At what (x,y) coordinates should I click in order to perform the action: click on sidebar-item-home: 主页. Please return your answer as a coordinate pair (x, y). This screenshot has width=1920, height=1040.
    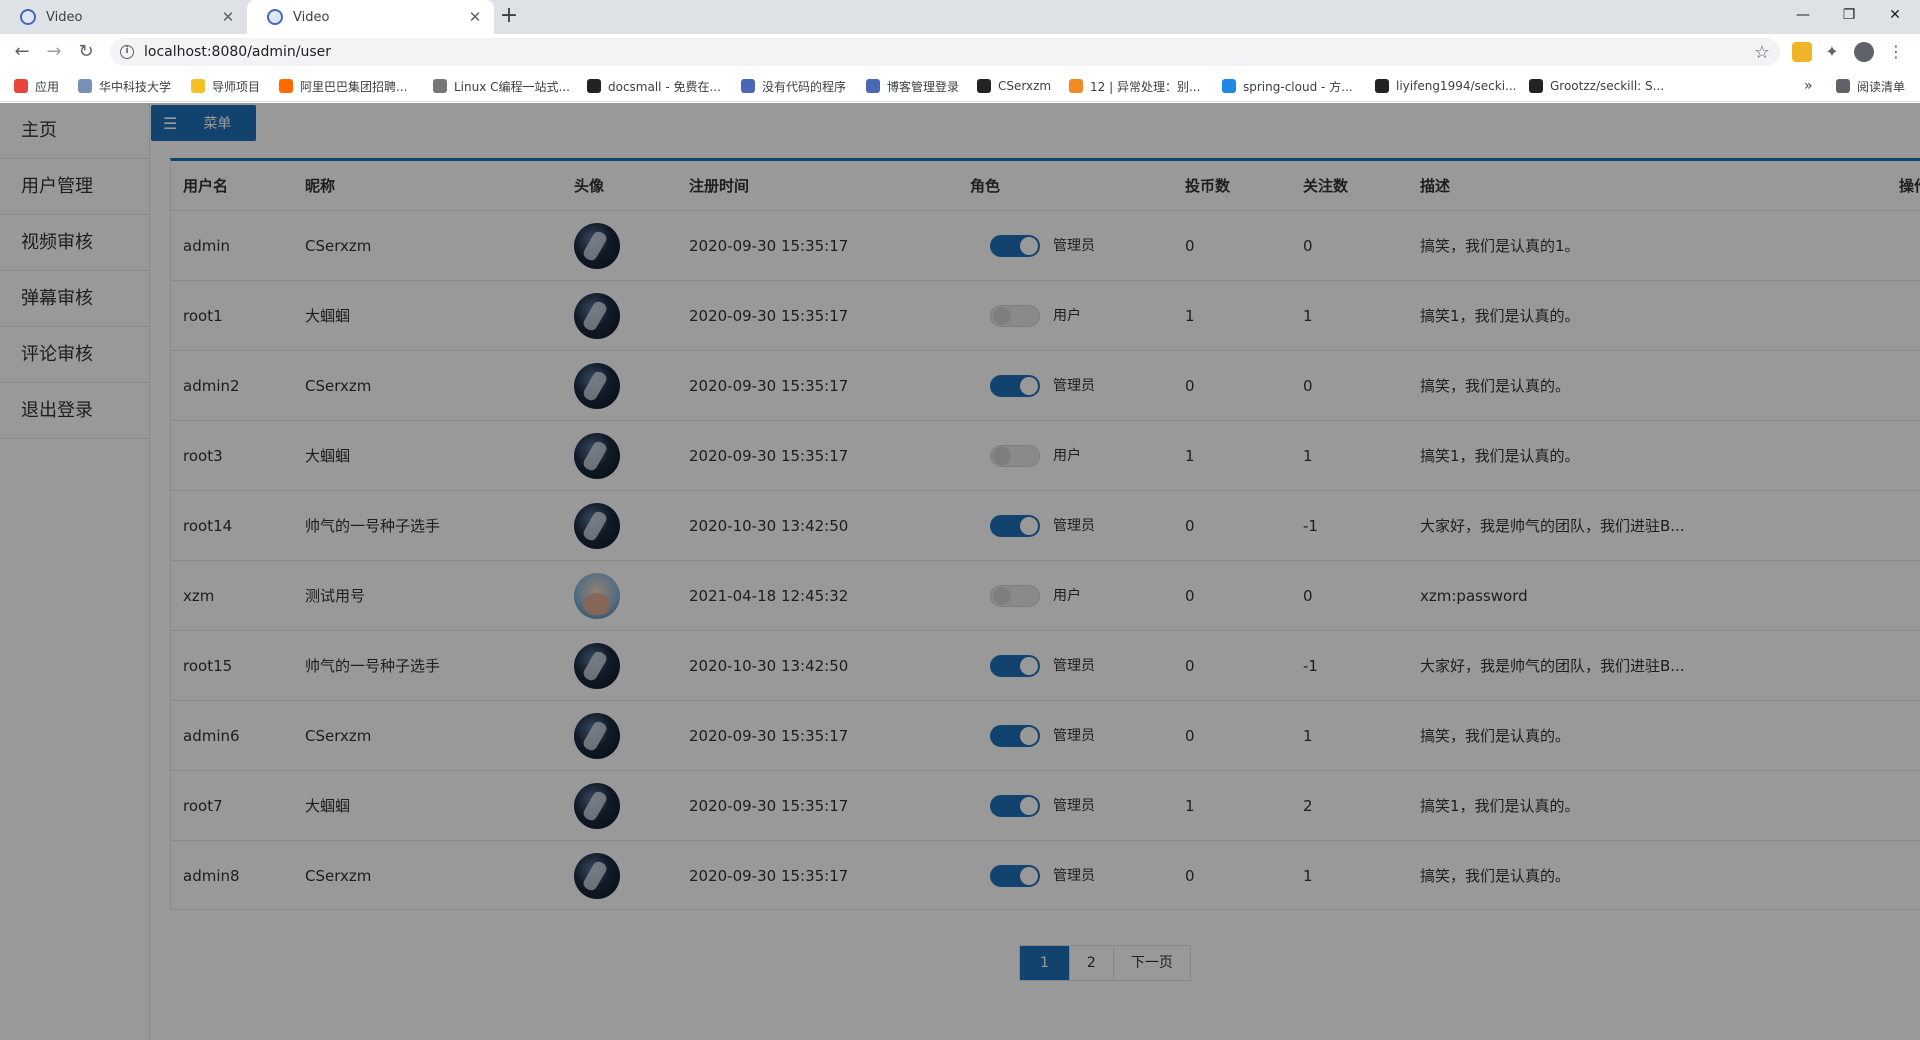
    Looking at the image, I should click on (74, 131).